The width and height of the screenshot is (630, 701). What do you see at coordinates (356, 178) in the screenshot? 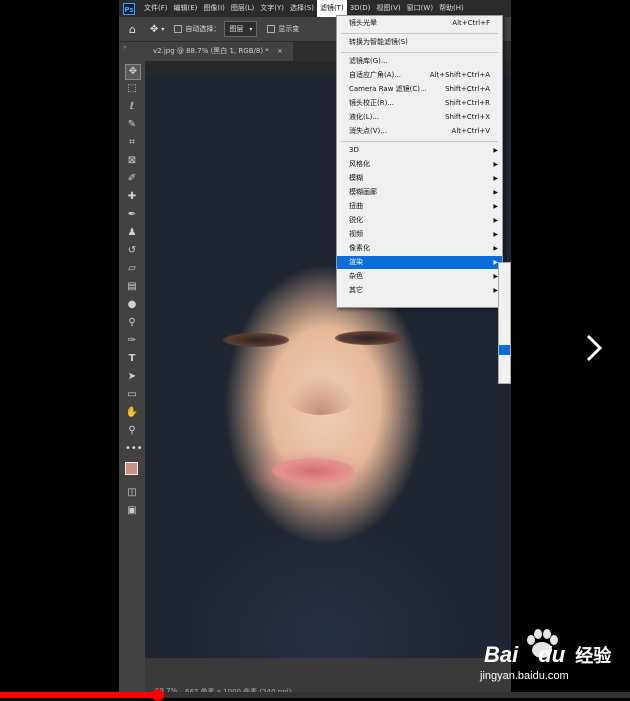
I see `filter-menu-item-label: 模糊` at bounding box center [356, 178].